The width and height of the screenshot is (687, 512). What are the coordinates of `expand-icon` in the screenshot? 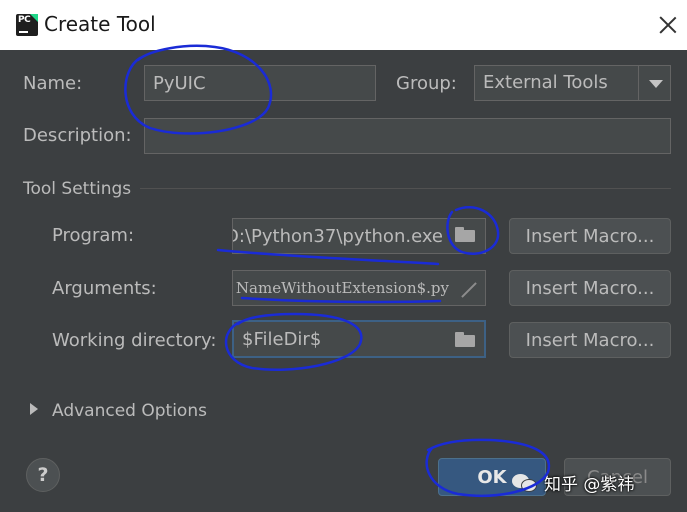 It's located at (469, 289).